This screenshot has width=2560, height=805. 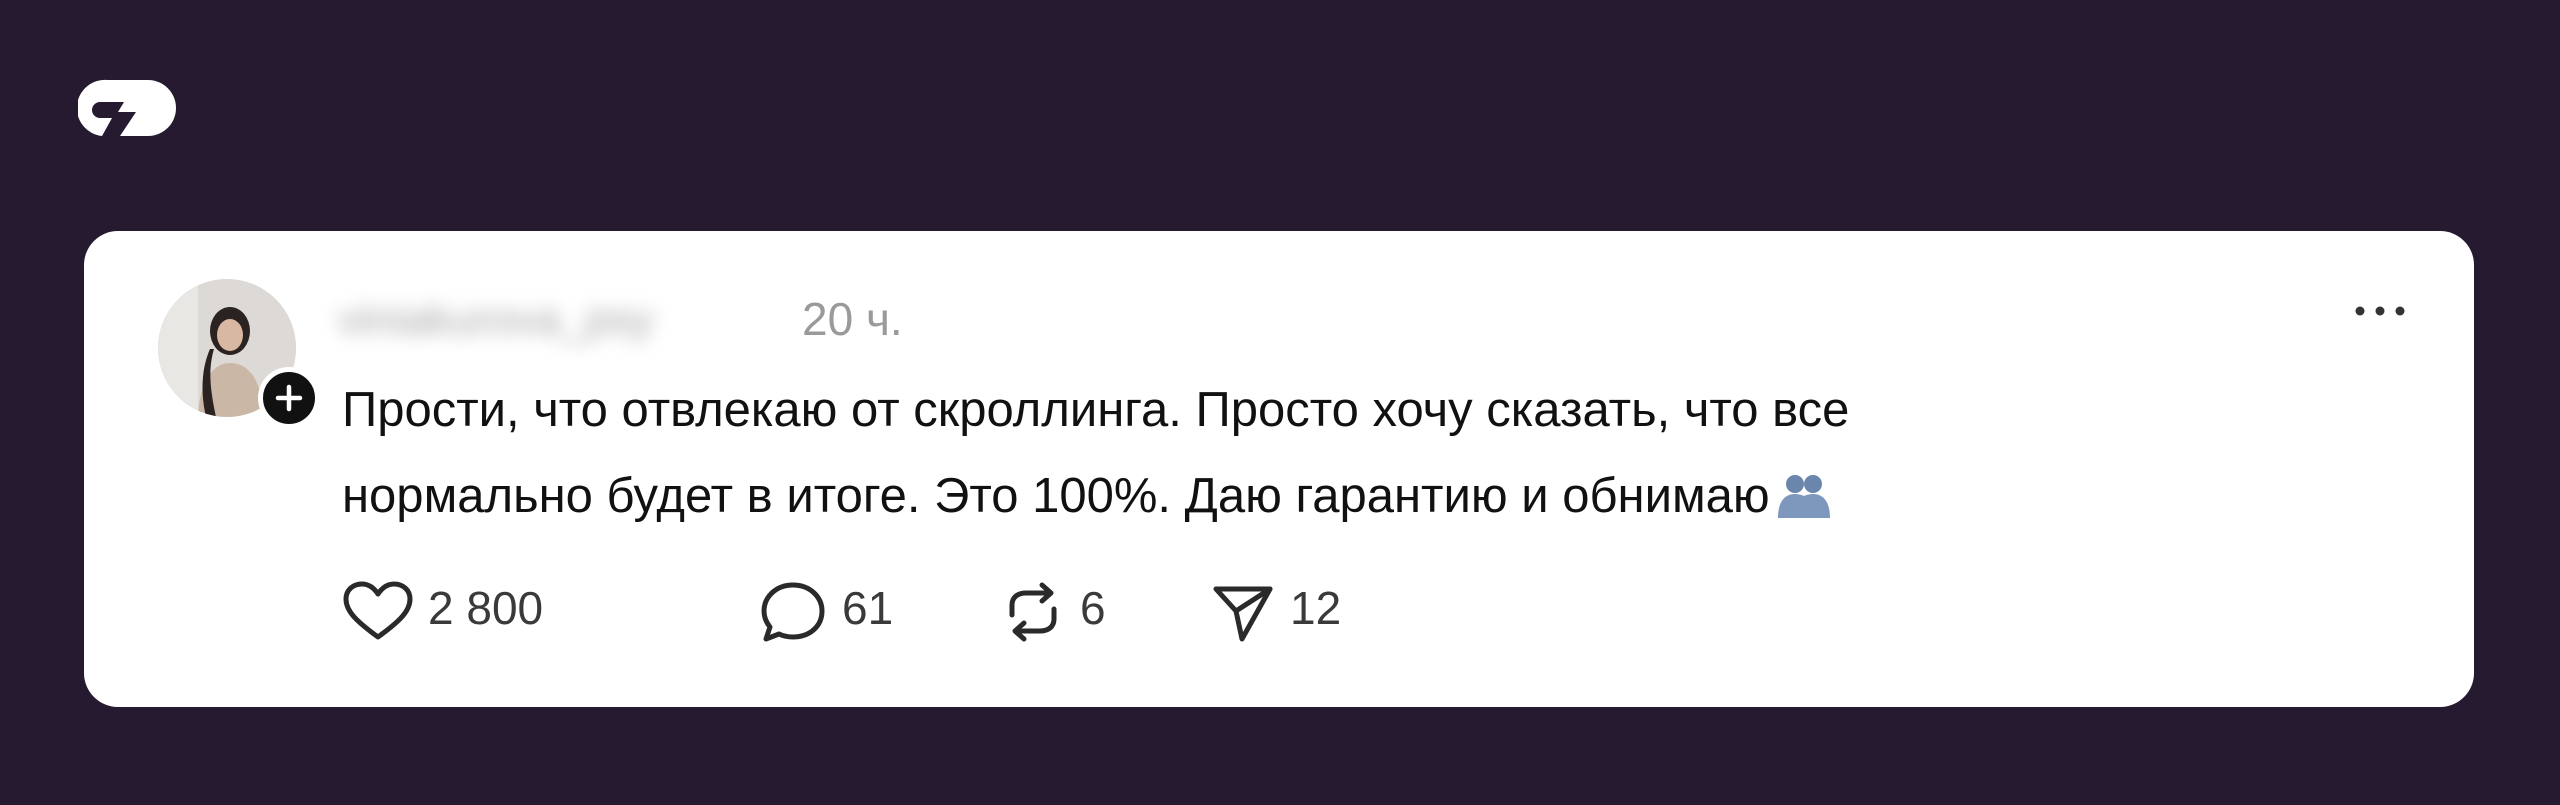 I want to click on comment-button: 61, so click(x=835, y=607).